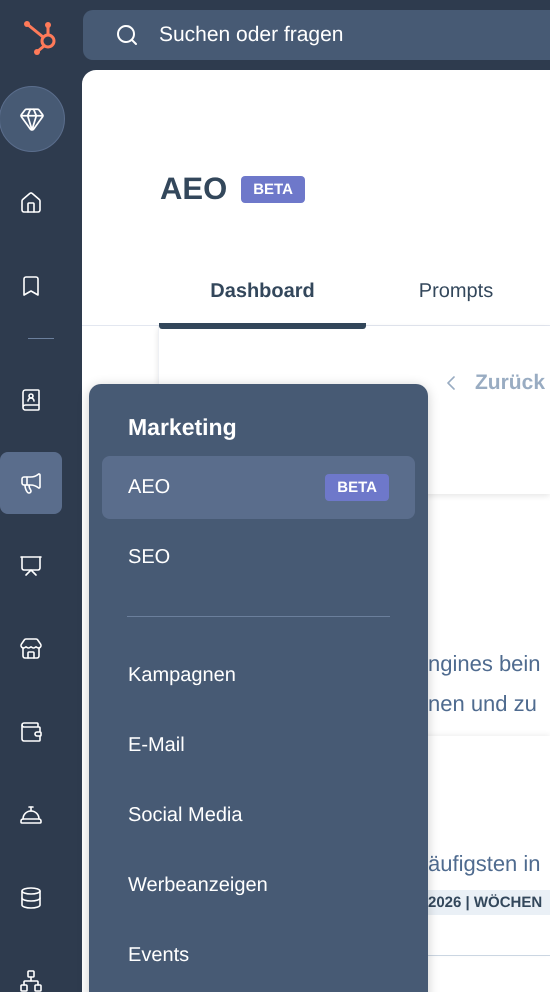 The height and width of the screenshot is (992, 550). Describe the element at coordinates (182, 427) in the screenshot. I see `menu-title: Marketing` at that location.